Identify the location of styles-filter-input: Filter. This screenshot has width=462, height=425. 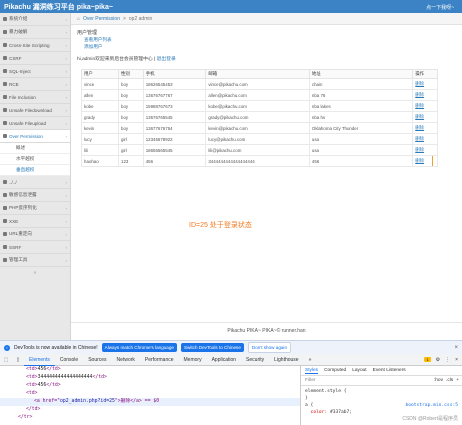
(310, 380).